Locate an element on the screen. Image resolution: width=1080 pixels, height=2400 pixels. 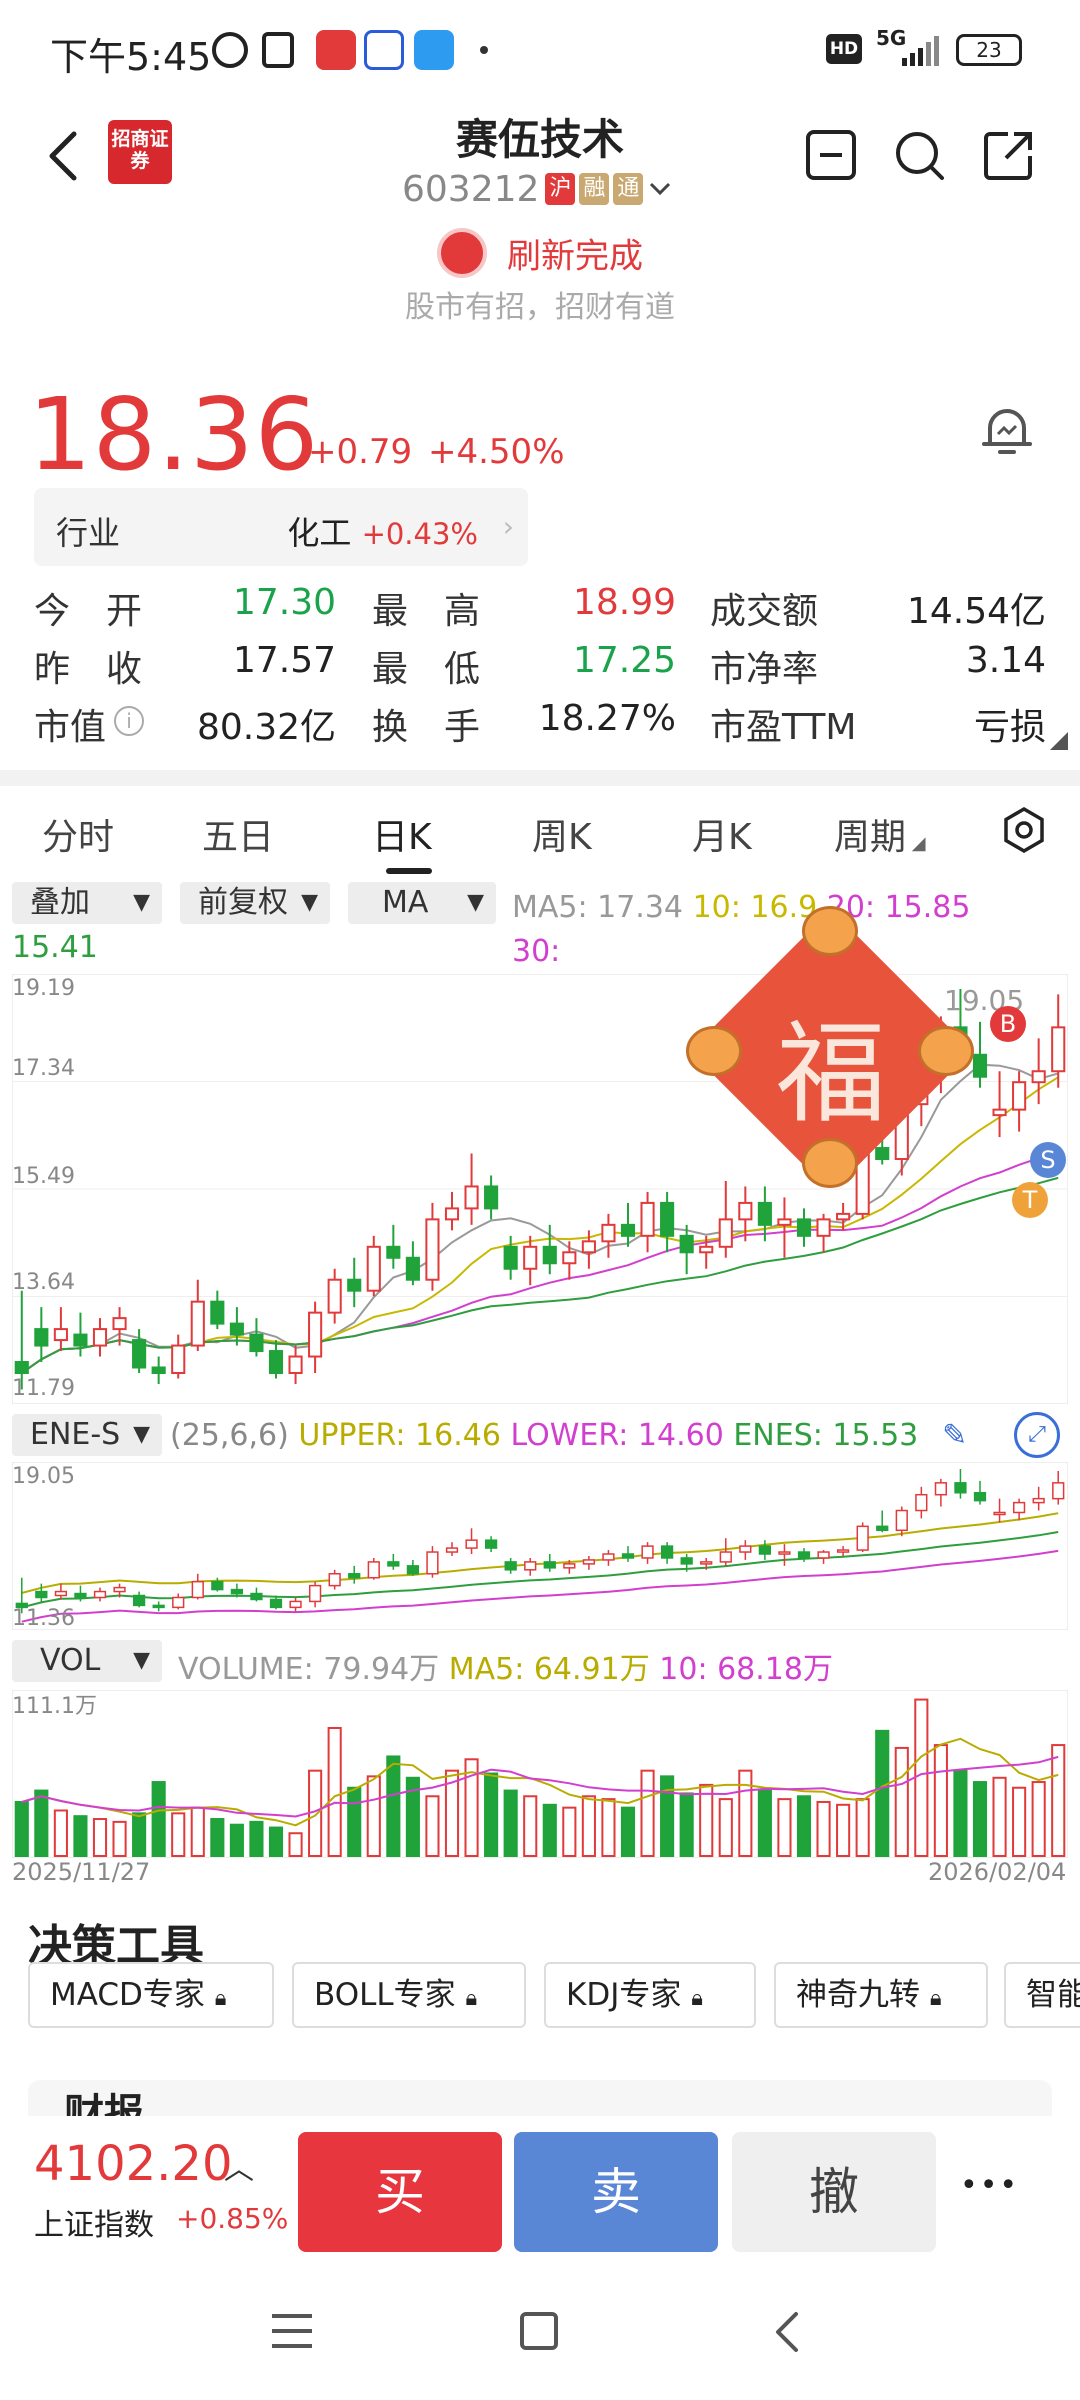
baidu-app-icon is located at coordinates (384, 50).